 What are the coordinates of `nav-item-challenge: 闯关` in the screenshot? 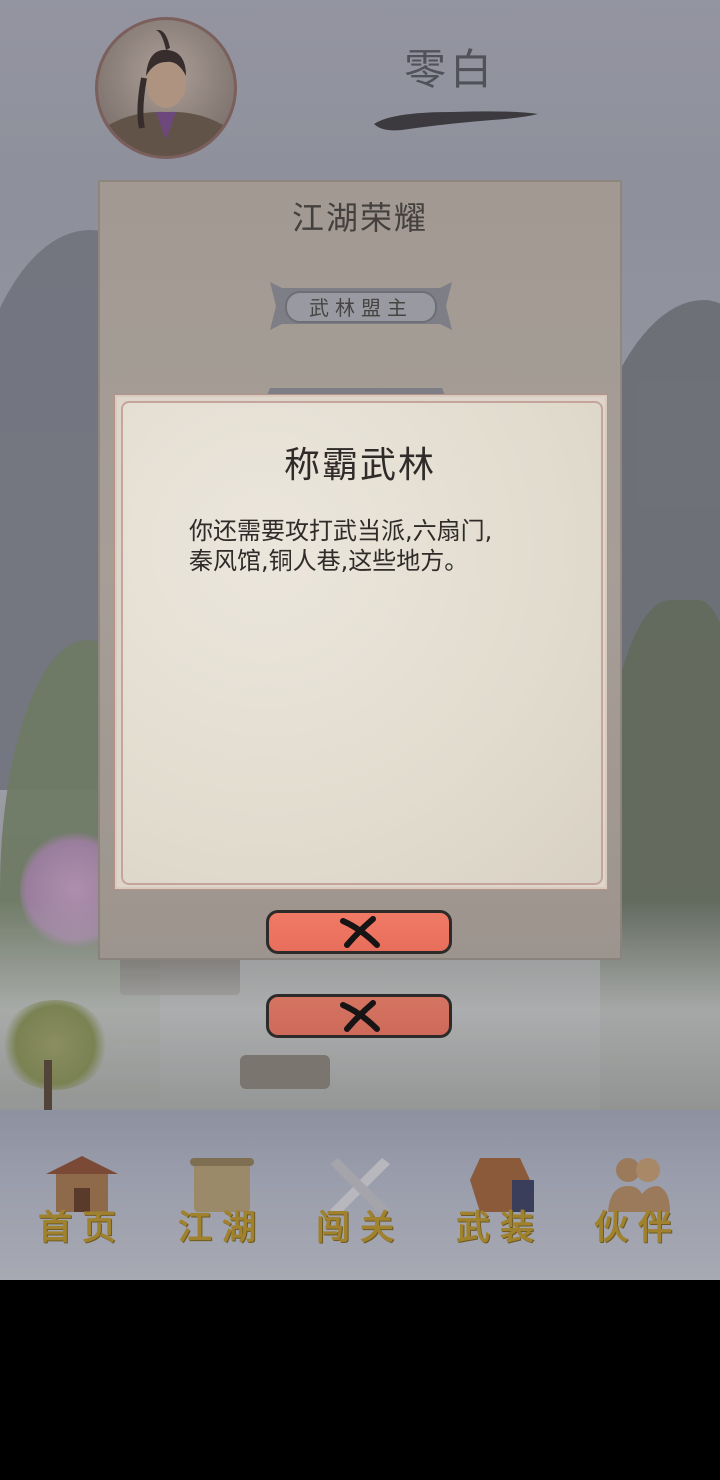 It's located at (360, 1195).